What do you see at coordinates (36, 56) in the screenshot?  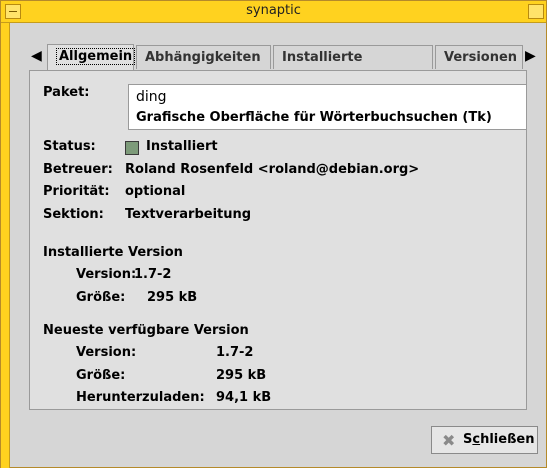 I see `tab-scroll-left-icon: ◀` at bounding box center [36, 56].